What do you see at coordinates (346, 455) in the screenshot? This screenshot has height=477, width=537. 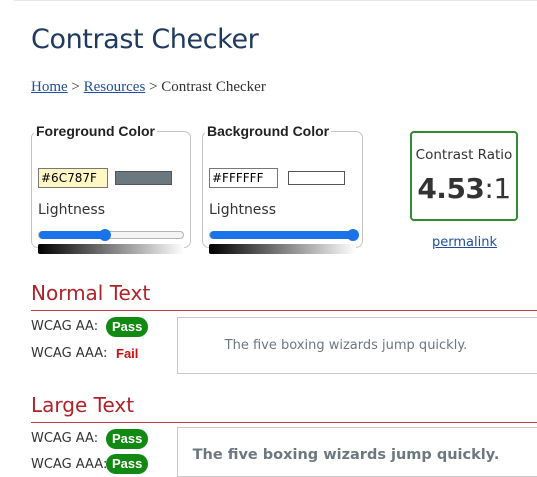 I see `large-text-sample: The five boxing wizards jump quickly.` at bounding box center [346, 455].